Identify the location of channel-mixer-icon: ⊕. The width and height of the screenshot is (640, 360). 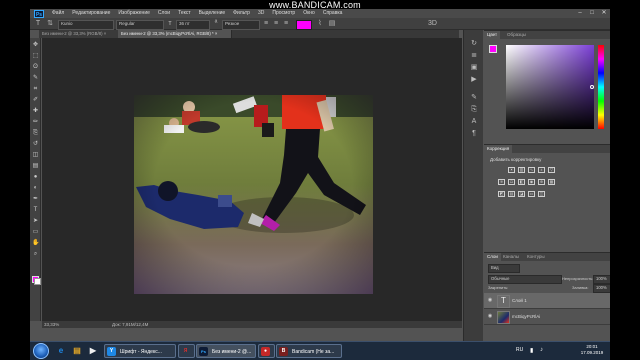
(541, 182).